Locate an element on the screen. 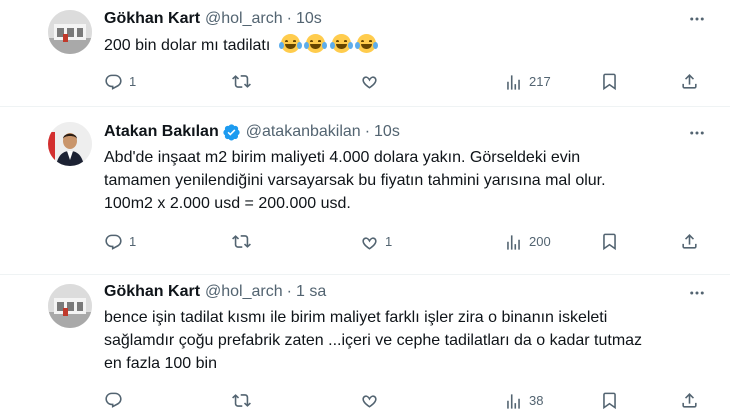  like-button: 1 is located at coordinates (376, 242).